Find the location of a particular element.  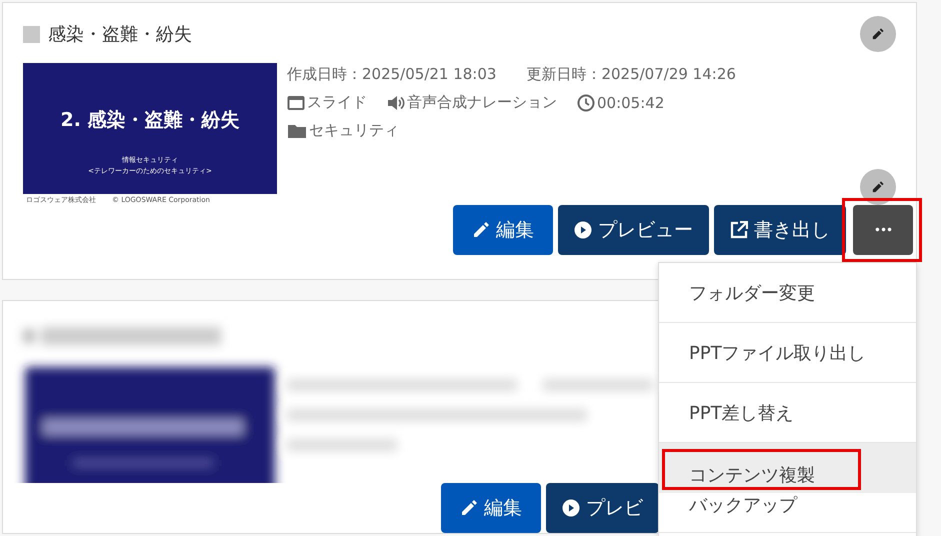

menu-item: フォルダー変更 is located at coordinates (787, 293).